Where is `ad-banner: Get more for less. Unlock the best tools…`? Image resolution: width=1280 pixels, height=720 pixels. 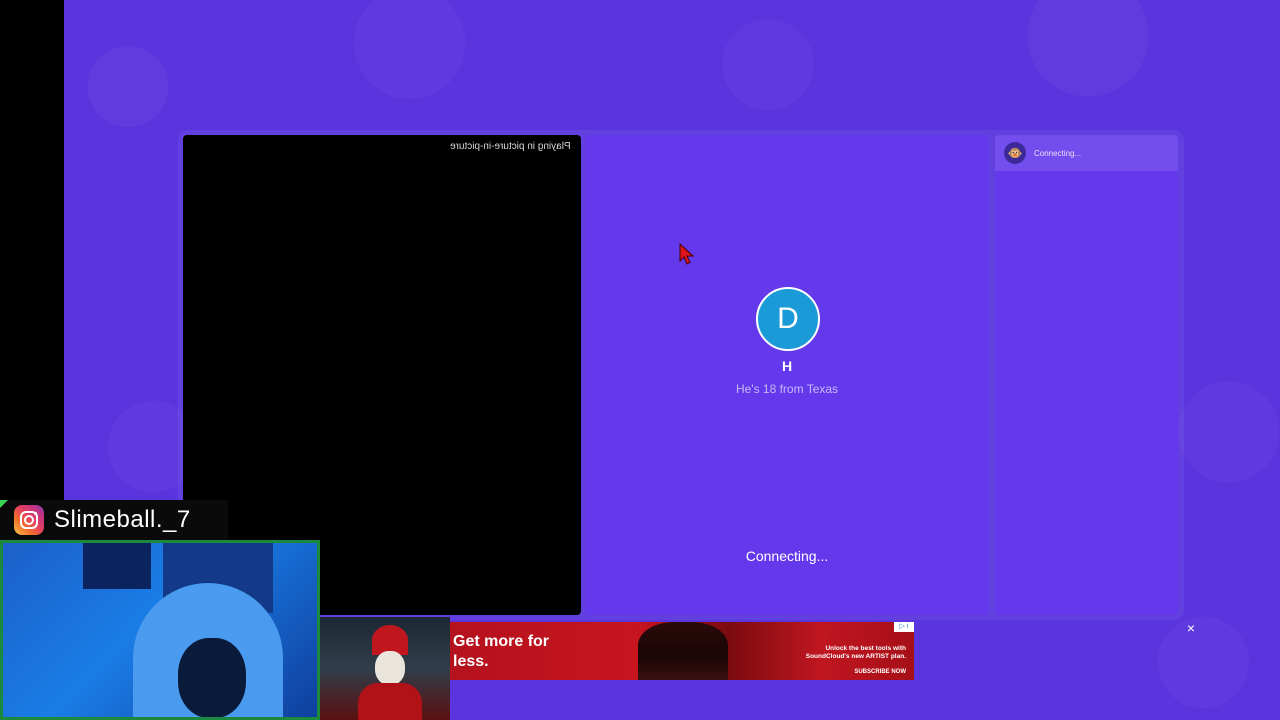 ad-banner: Get more for less. Unlock the best tools… is located at coordinates (682, 651).